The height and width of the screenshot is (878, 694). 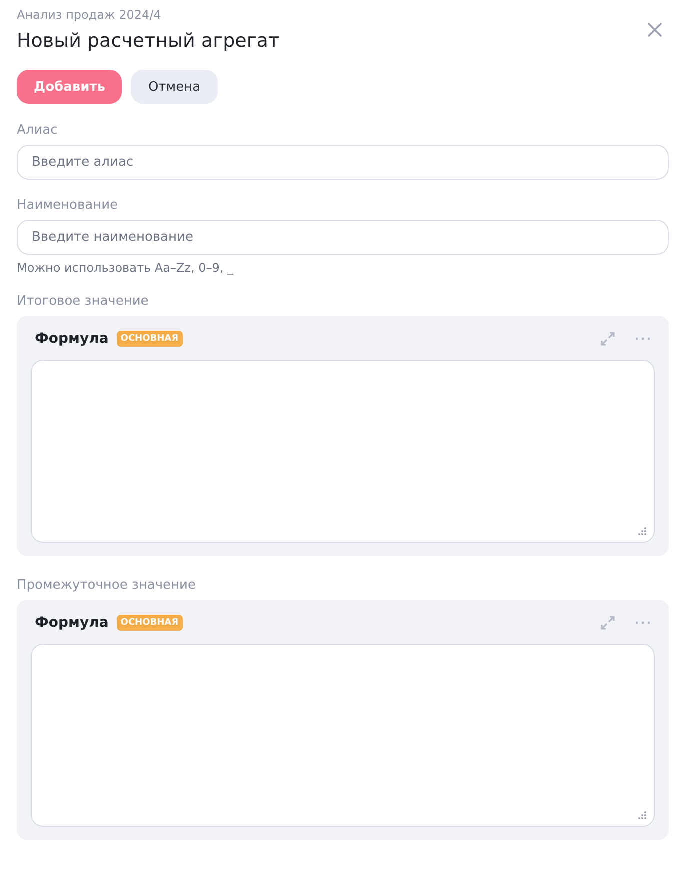 I want to click on close-button, so click(x=655, y=30).